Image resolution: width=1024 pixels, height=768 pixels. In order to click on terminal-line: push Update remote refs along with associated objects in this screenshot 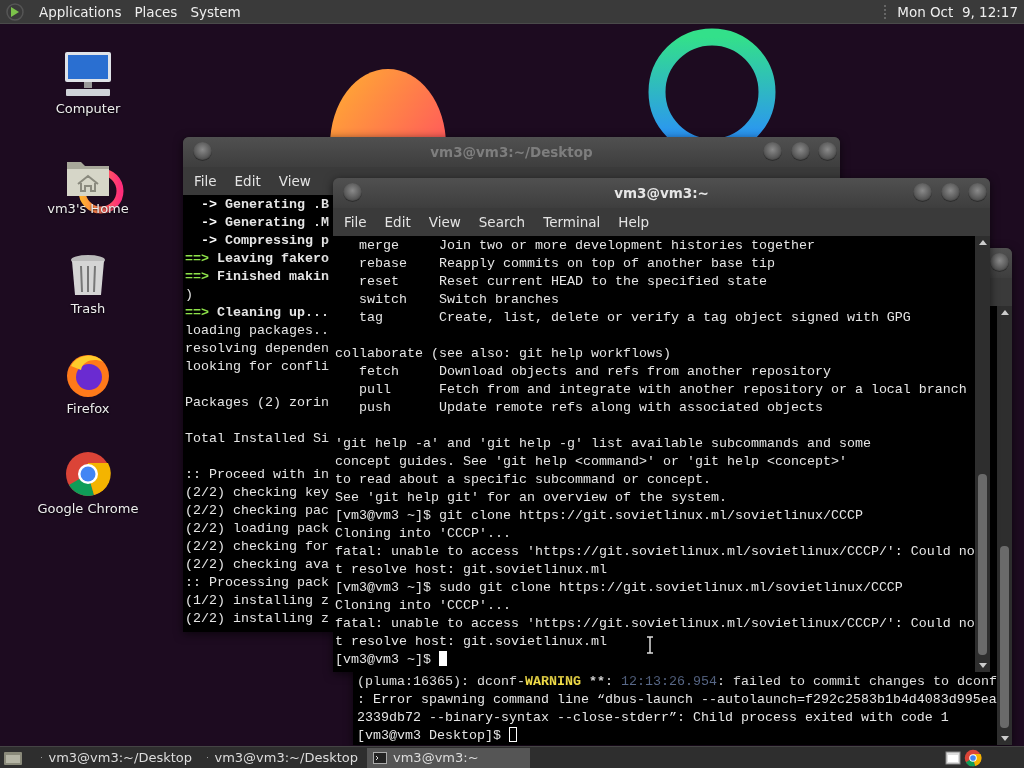, I will do `click(590, 408)`.